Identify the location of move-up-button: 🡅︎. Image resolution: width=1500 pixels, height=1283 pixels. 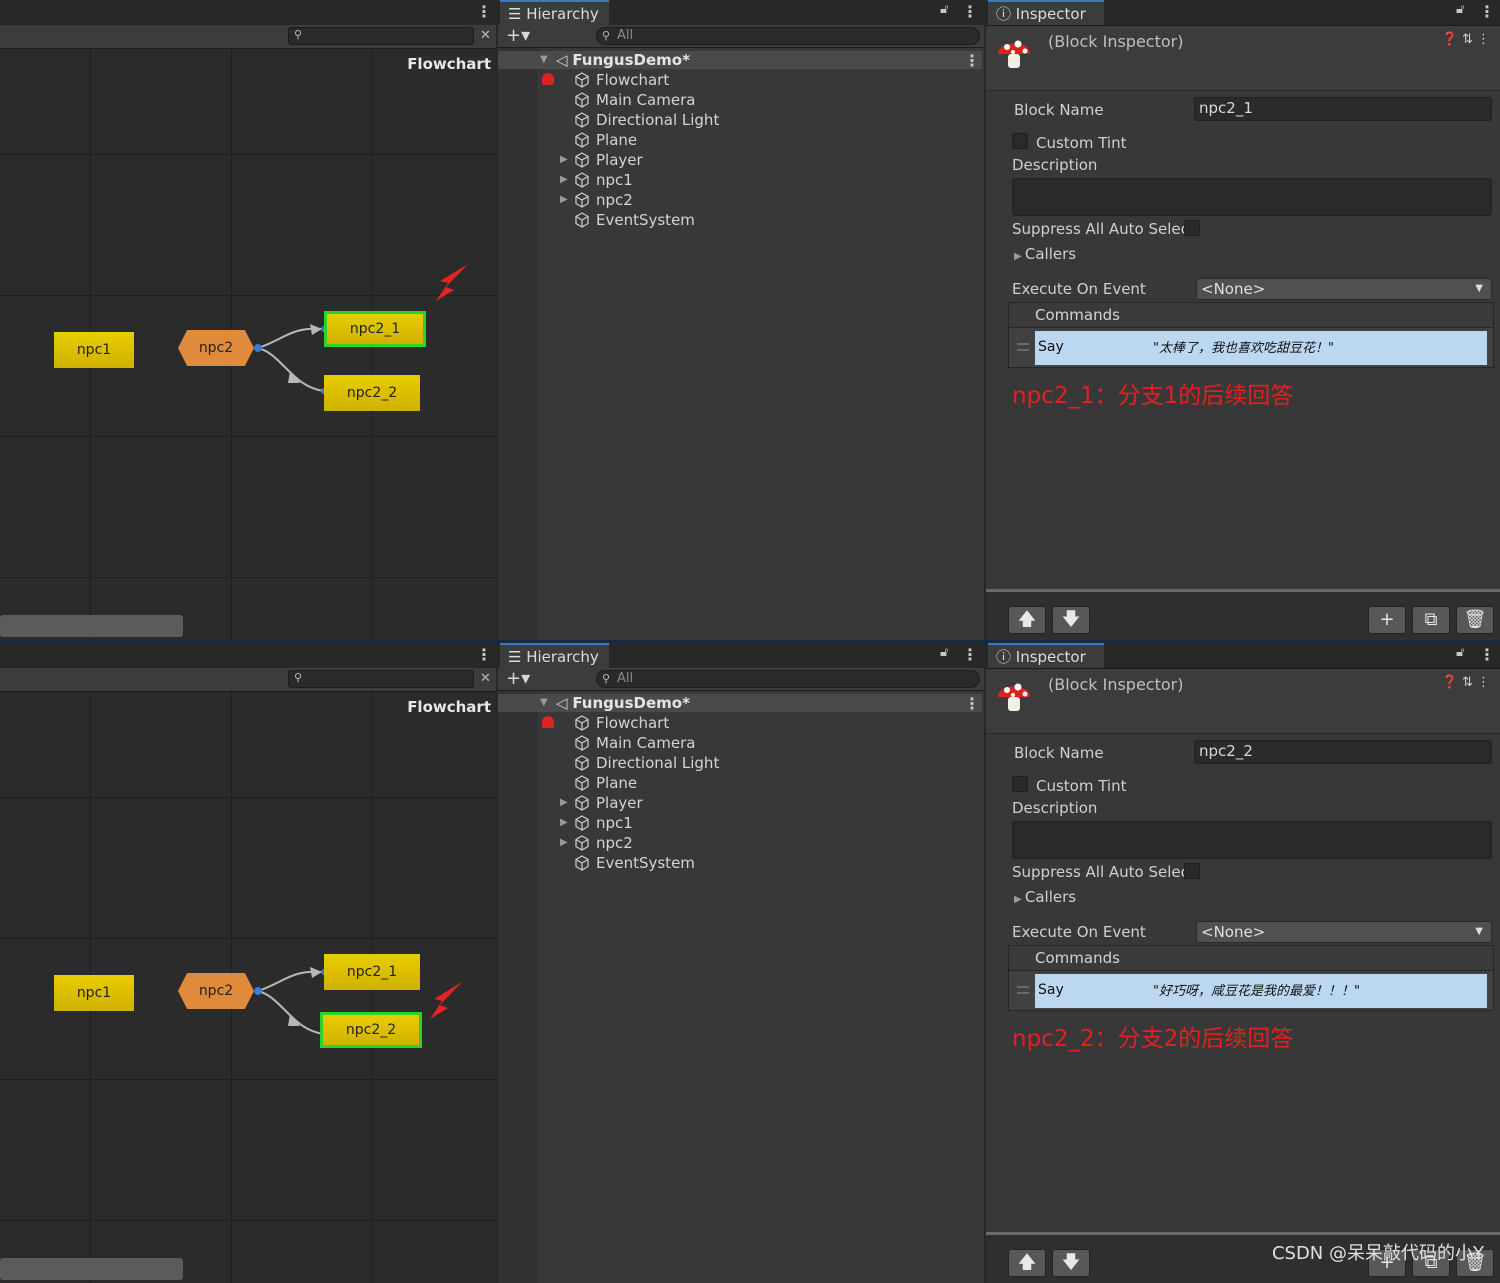
(1027, 620).